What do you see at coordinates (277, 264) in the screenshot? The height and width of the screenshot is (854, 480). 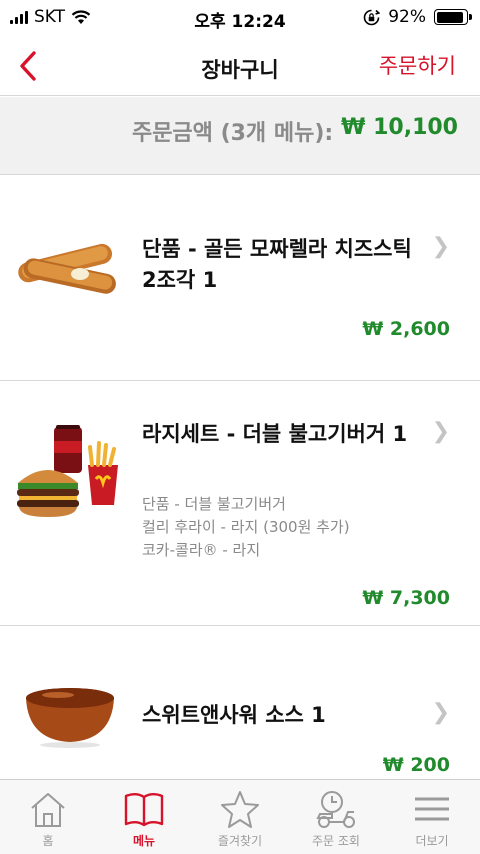 I see `item-name: 단품 - 골든 모짜렐라 치즈스틱 2조각 1` at bounding box center [277, 264].